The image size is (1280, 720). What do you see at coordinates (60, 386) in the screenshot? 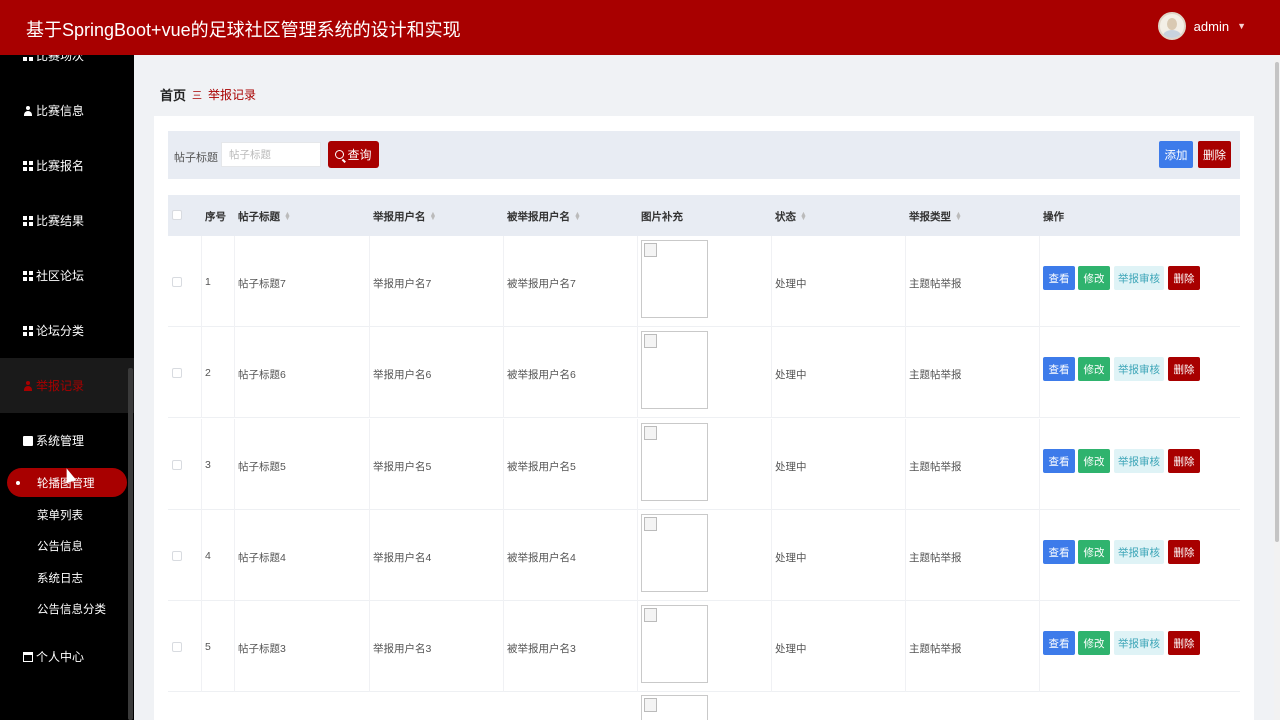
I see `sidebar-item-label: 举报记录` at bounding box center [60, 386].